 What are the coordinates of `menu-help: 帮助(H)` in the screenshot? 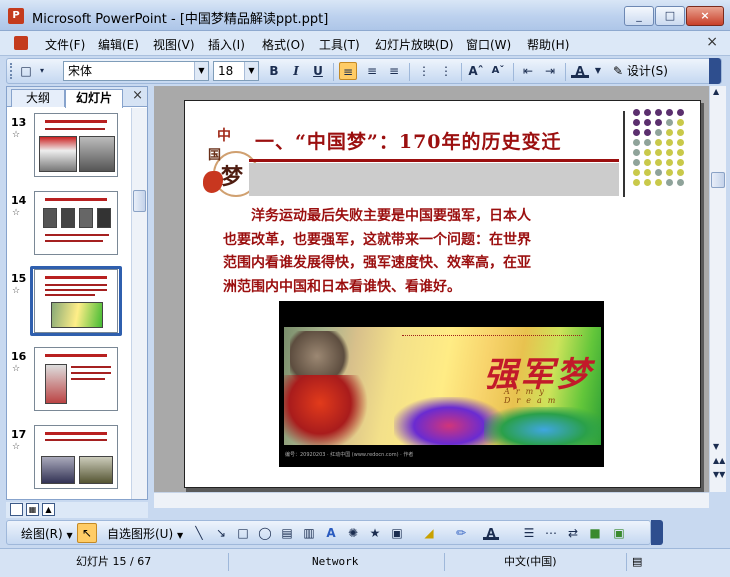 It's located at (548, 44).